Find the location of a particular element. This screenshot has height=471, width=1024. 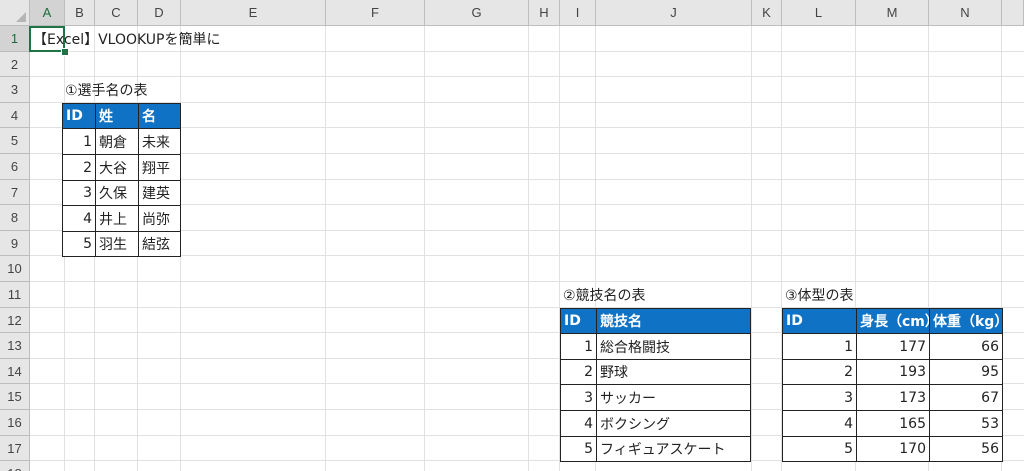

table3-cell: 53 is located at coordinates (966, 423).